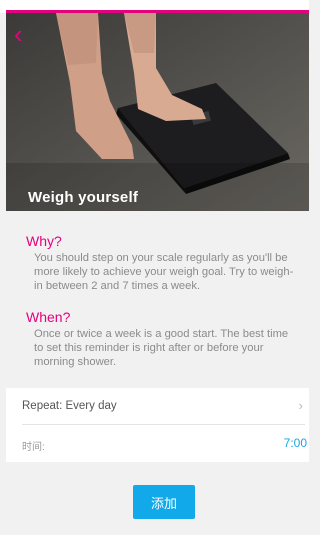 The image size is (320, 535). What do you see at coordinates (83, 197) in the screenshot?
I see `page-title: Weigh yourself` at bounding box center [83, 197].